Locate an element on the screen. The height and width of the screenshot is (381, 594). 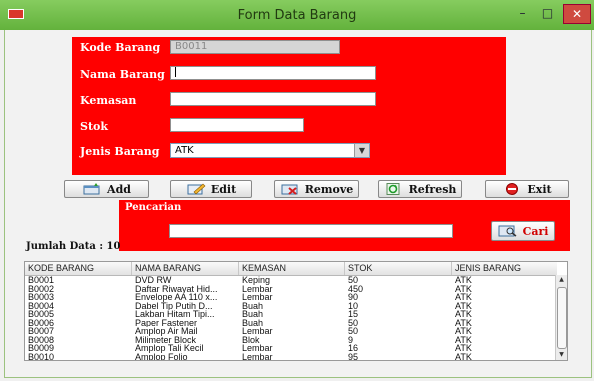
jenis-barang-select: ATK ▼ is located at coordinates (270, 150).